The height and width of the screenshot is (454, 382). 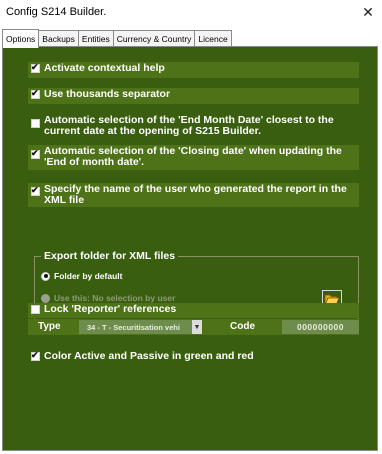 I want to click on radio-folder-default: Folder by default, so click(x=81, y=276).